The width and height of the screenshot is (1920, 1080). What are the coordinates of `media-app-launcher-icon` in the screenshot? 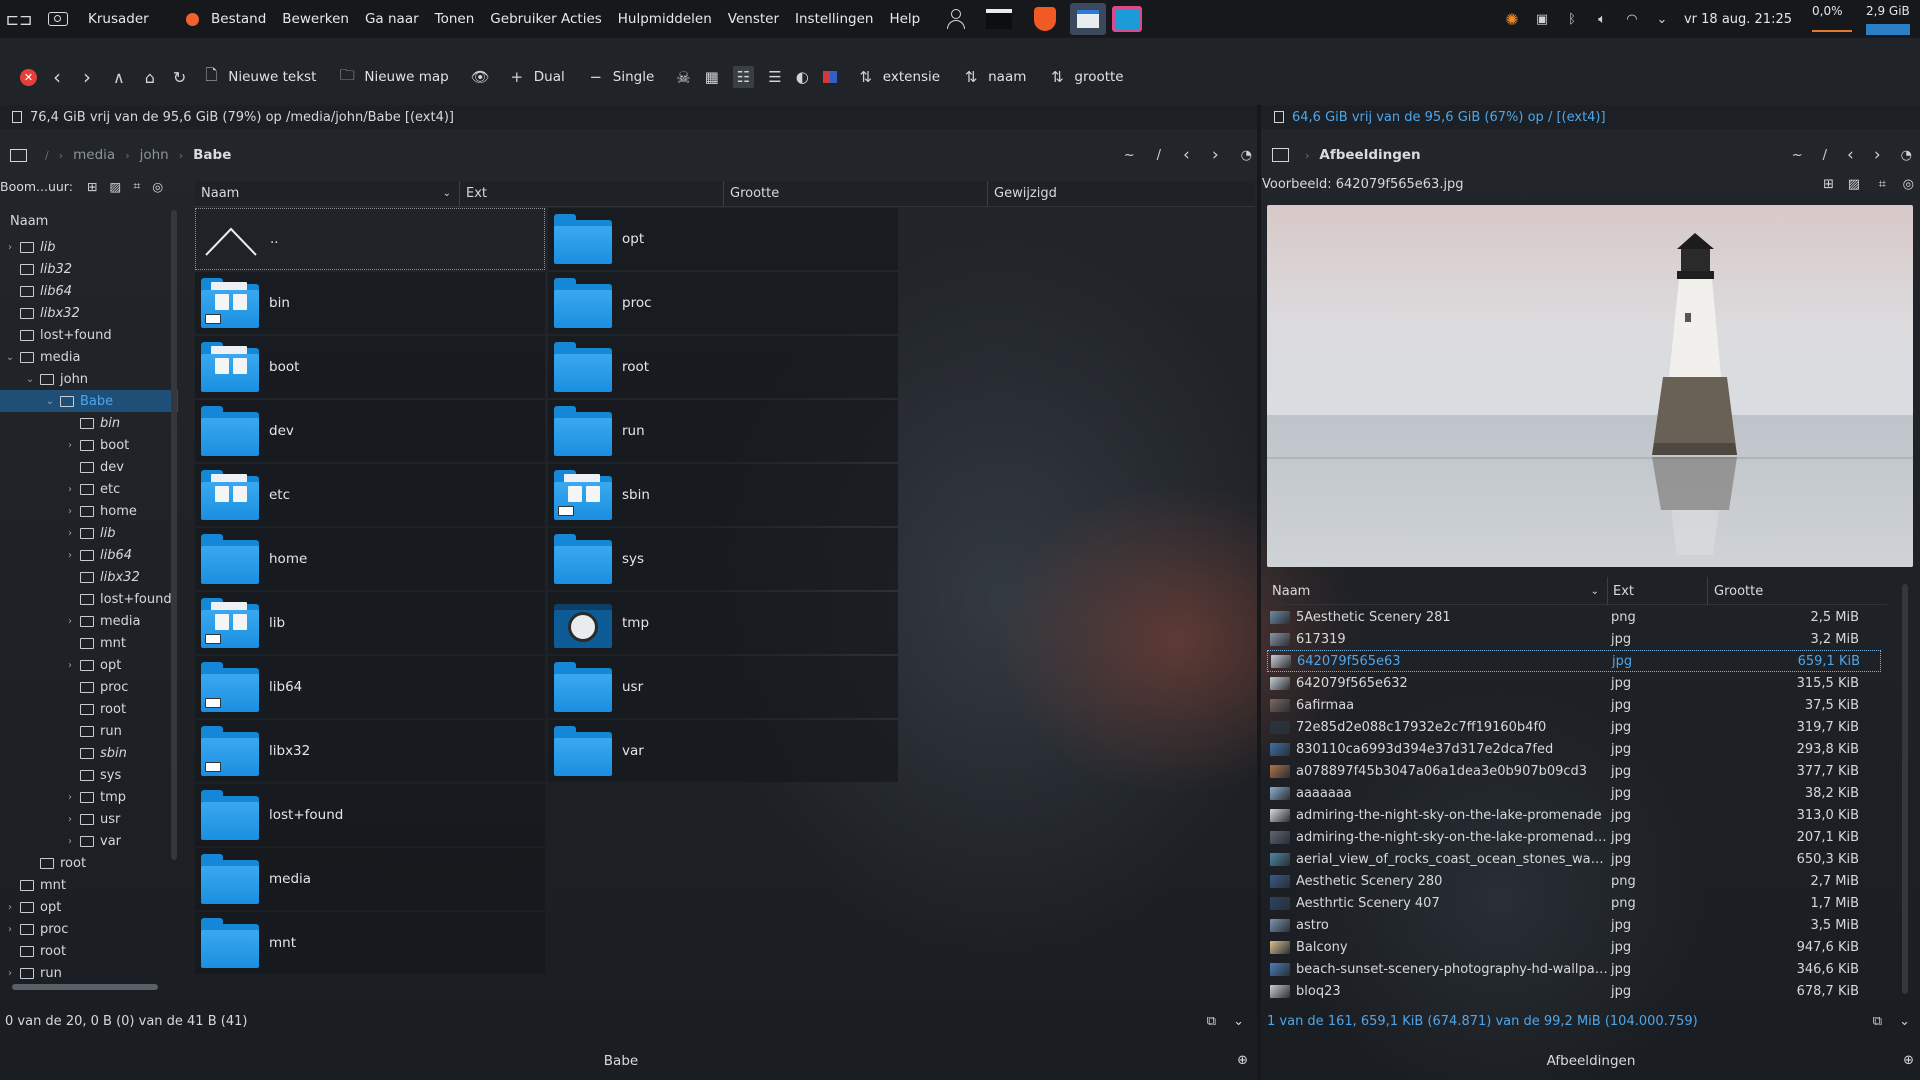 It's located at (1127, 19).